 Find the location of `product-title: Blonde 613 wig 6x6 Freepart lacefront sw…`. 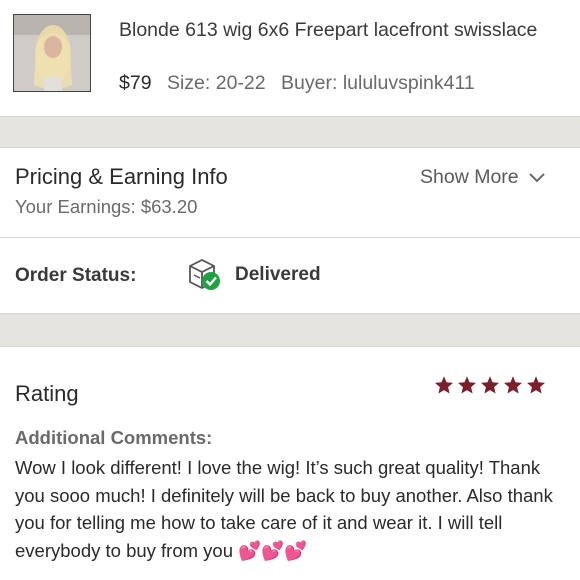

product-title: Blonde 613 wig 6x6 Freepart lacefront sw… is located at coordinates (329, 30).